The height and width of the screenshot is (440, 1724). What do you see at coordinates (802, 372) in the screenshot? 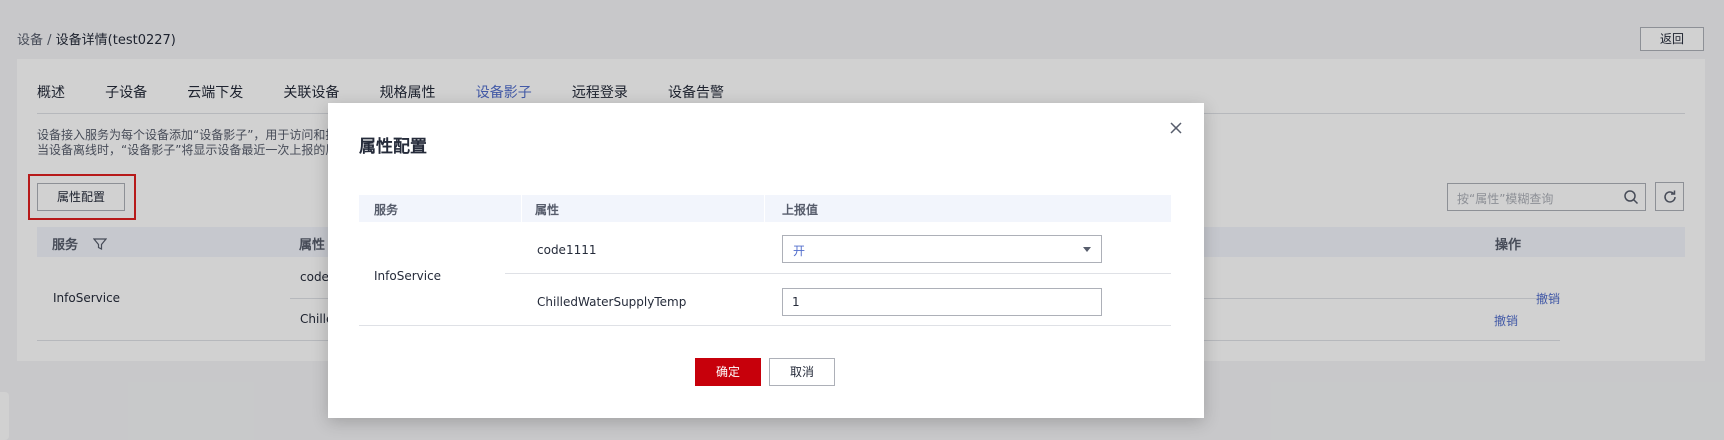
I see `cancel-button: 取消` at bounding box center [802, 372].